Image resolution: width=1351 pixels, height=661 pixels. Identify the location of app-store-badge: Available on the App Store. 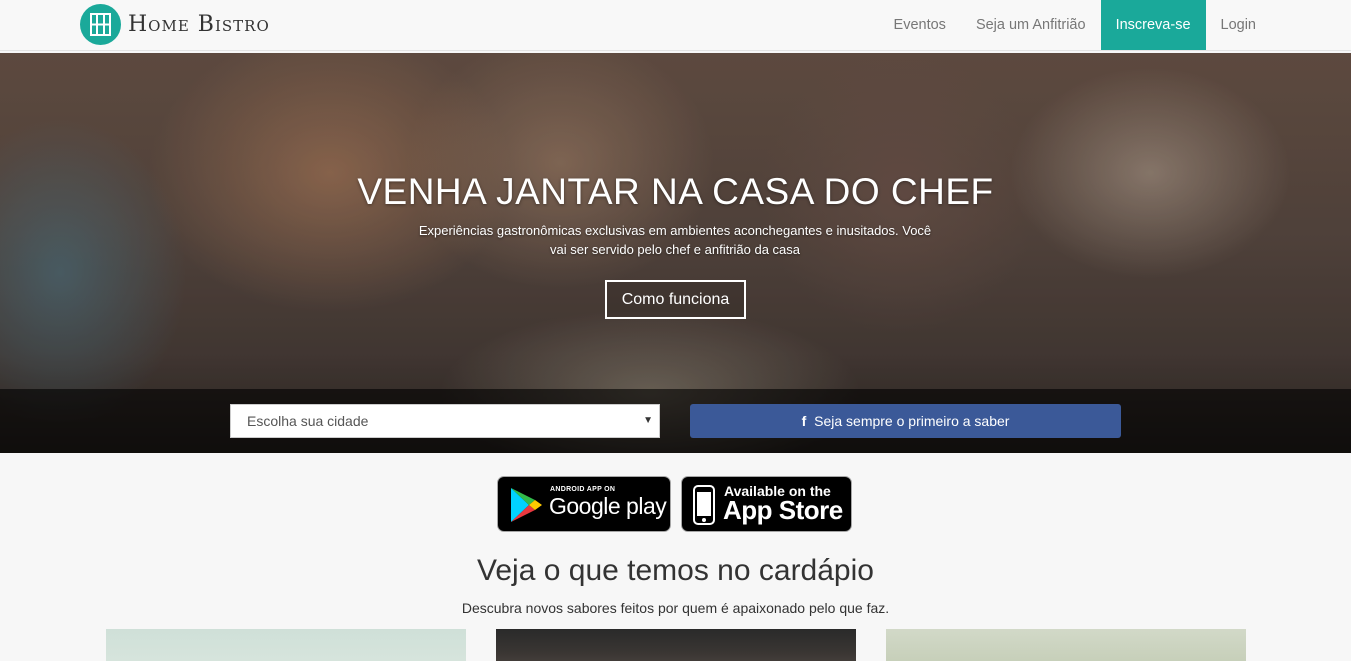
(766, 504).